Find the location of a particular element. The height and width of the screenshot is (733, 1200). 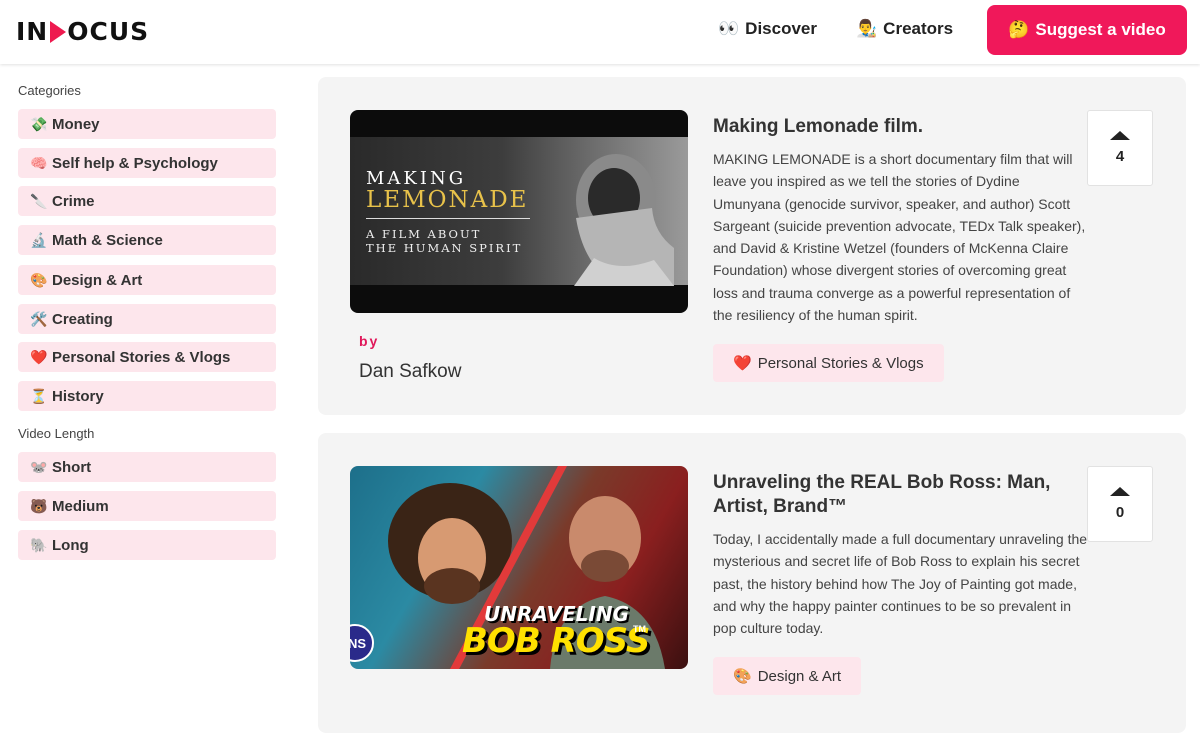

play-logo-icon is located at coordinates (58, 31).